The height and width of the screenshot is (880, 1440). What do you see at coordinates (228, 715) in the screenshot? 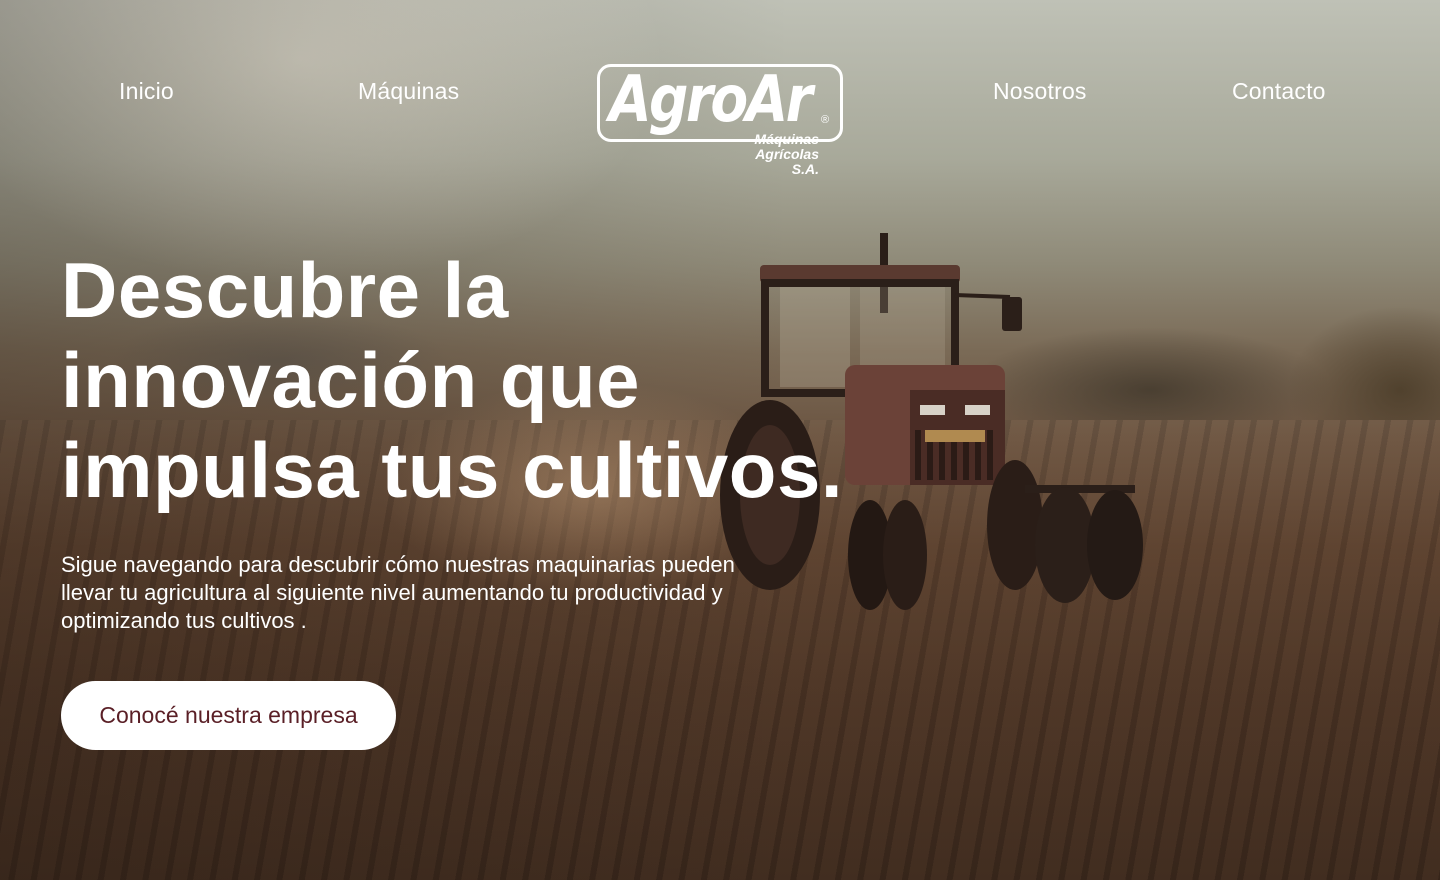
I see `cta-button: Conocé nuestra empresa` at bounding box center [228, 715].